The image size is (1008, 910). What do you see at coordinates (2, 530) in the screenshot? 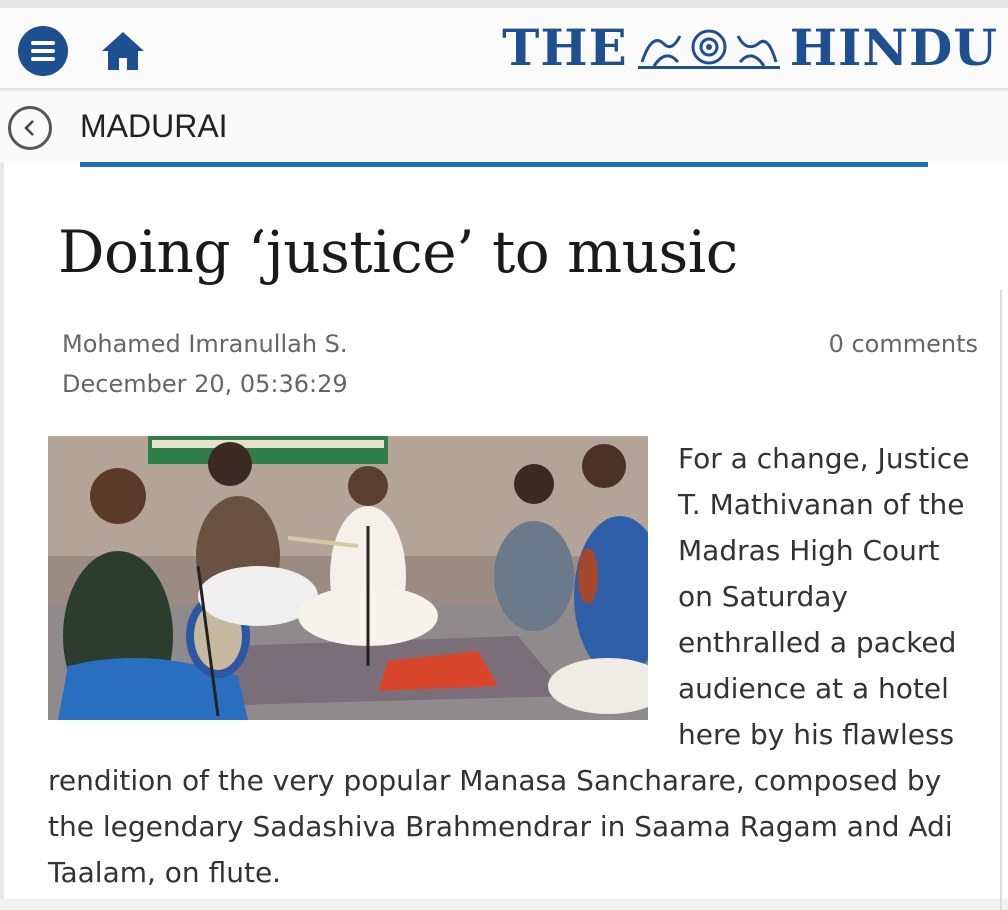
I see `card-edge` at bounding box center [2, 530].